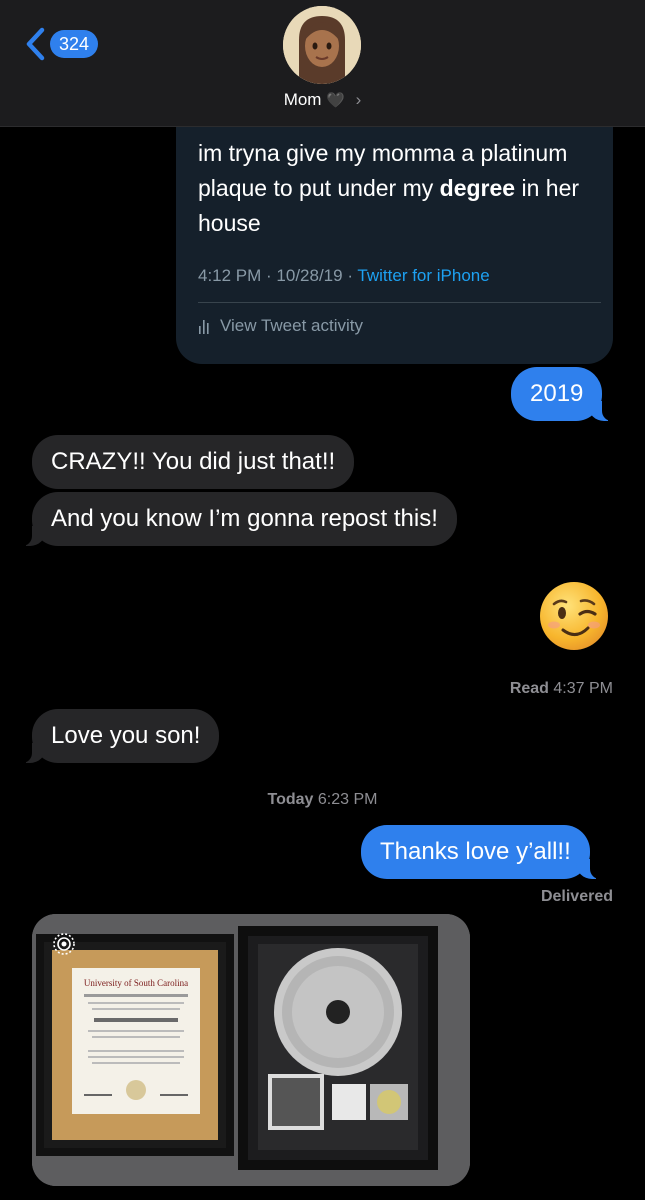  I want to click on contact-name-button: Mom 🖤 ›, so click(322, 100).